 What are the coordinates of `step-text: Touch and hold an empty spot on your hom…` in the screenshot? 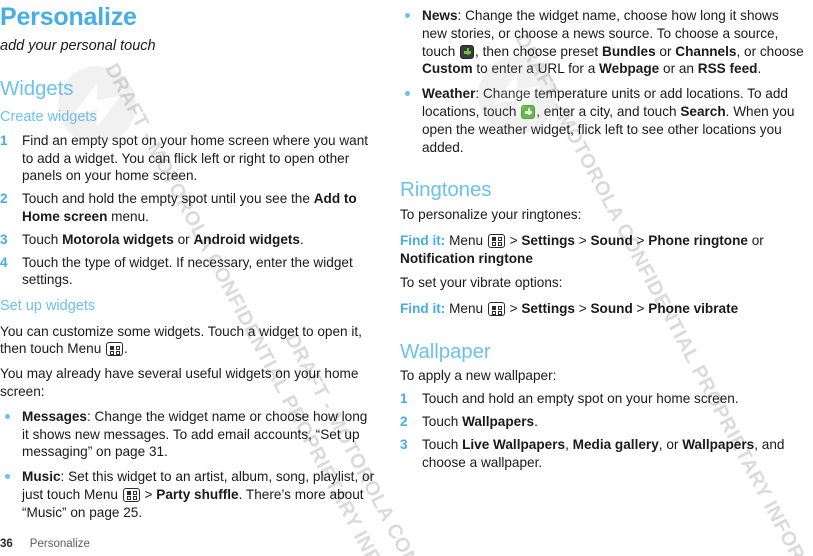 It's located at (580, 399).